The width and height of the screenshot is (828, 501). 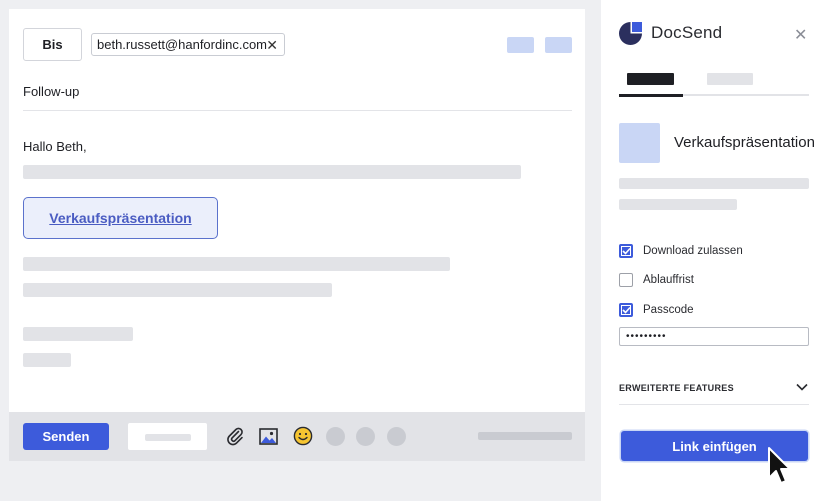 What do you see at coordinates (182, 44) in the screenshot?
I see `recipient-email: beth.russett@hanfordinc.com` at bounding box center [182, 44].